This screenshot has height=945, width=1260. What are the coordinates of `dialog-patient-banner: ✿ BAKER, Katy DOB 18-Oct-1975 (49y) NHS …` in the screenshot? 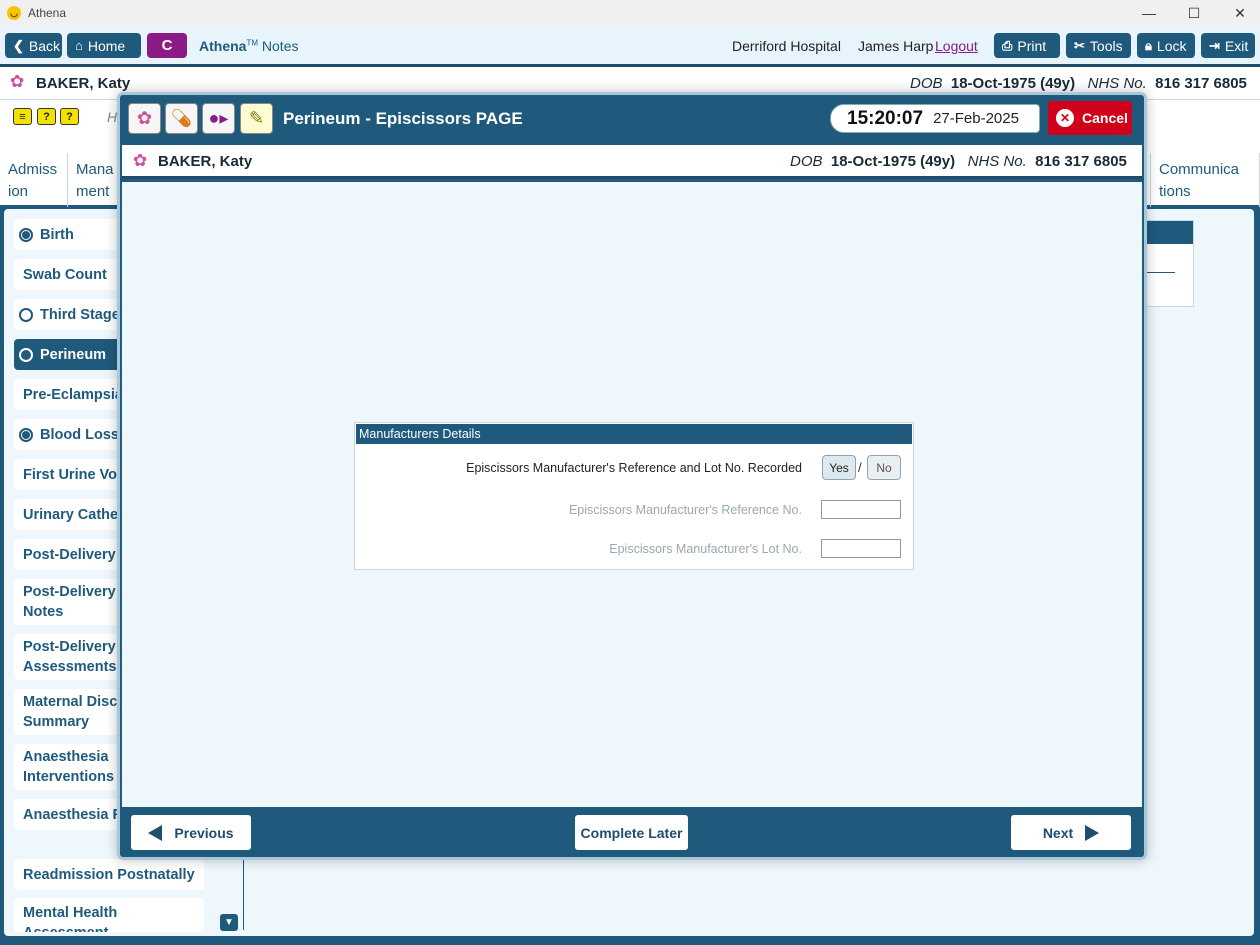 It's located at (632, 162).